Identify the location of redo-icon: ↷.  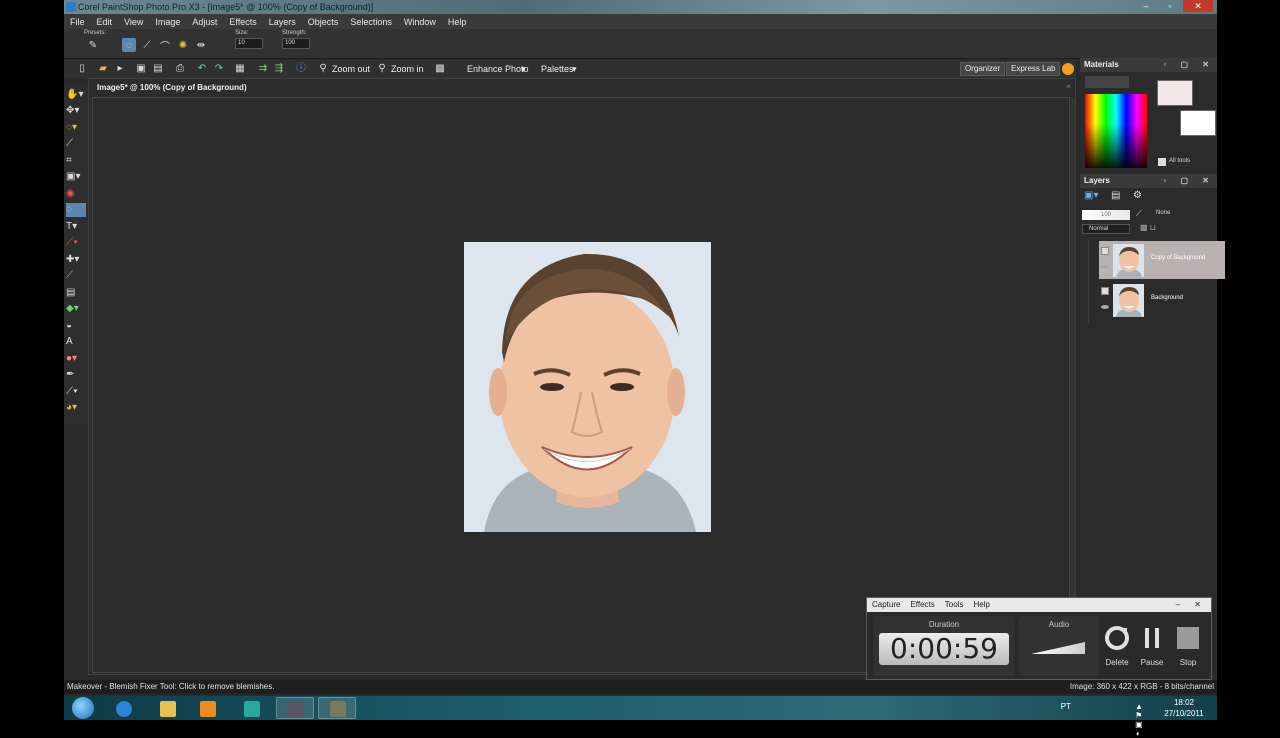
(219, 69).